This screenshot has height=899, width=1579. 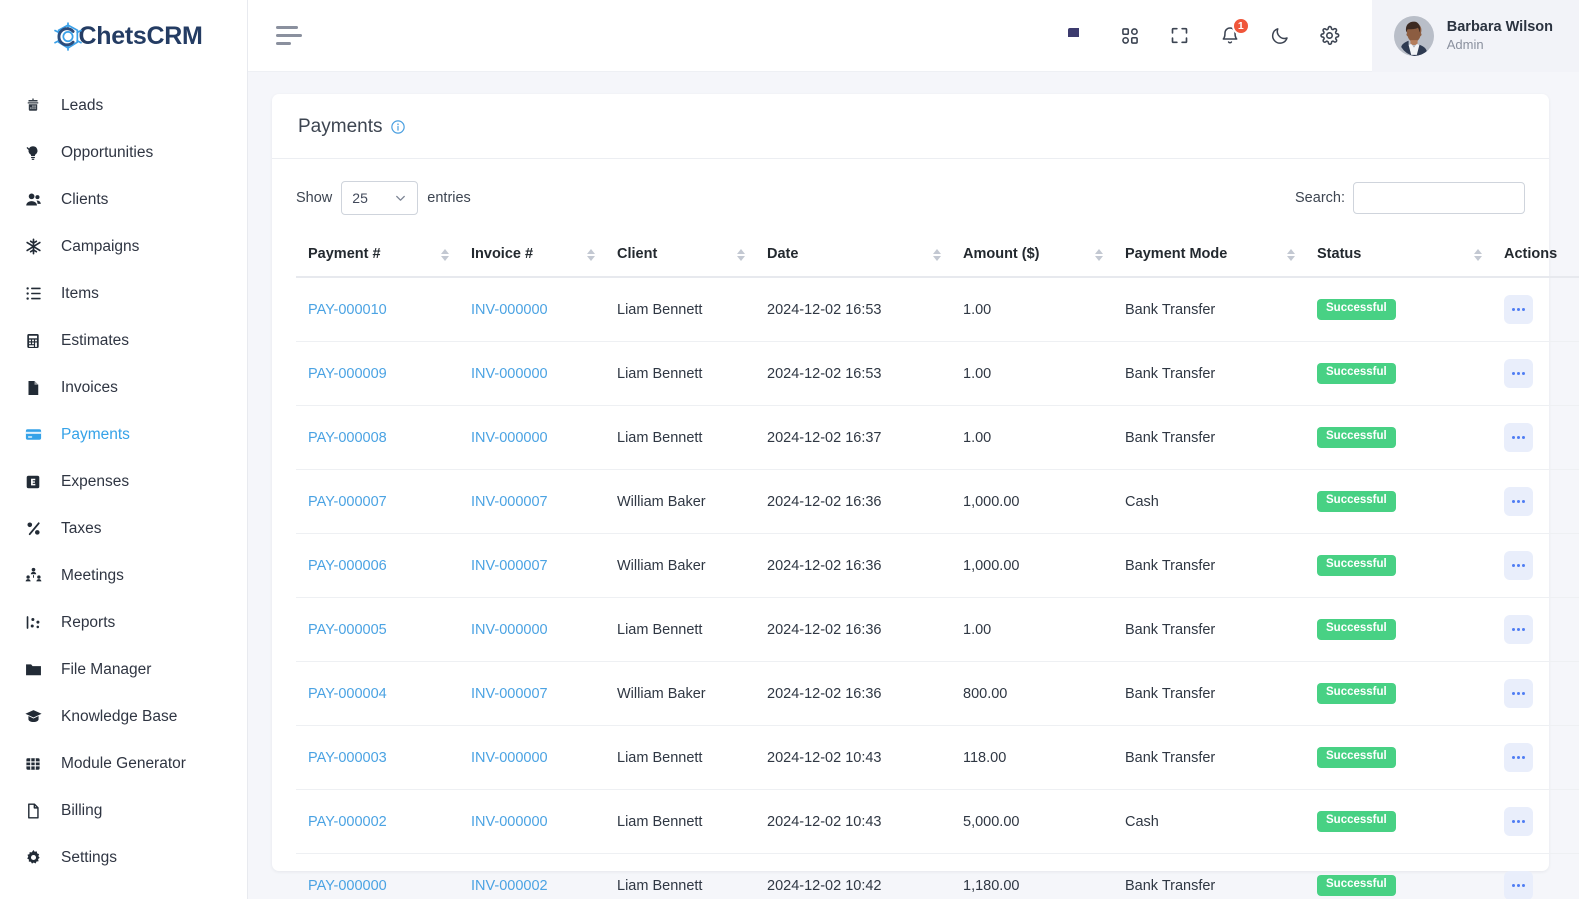 What do you see at coordinates (340, 126) in the screenshot?
I see `page-title: Payments` at bounding box center [340, 126].